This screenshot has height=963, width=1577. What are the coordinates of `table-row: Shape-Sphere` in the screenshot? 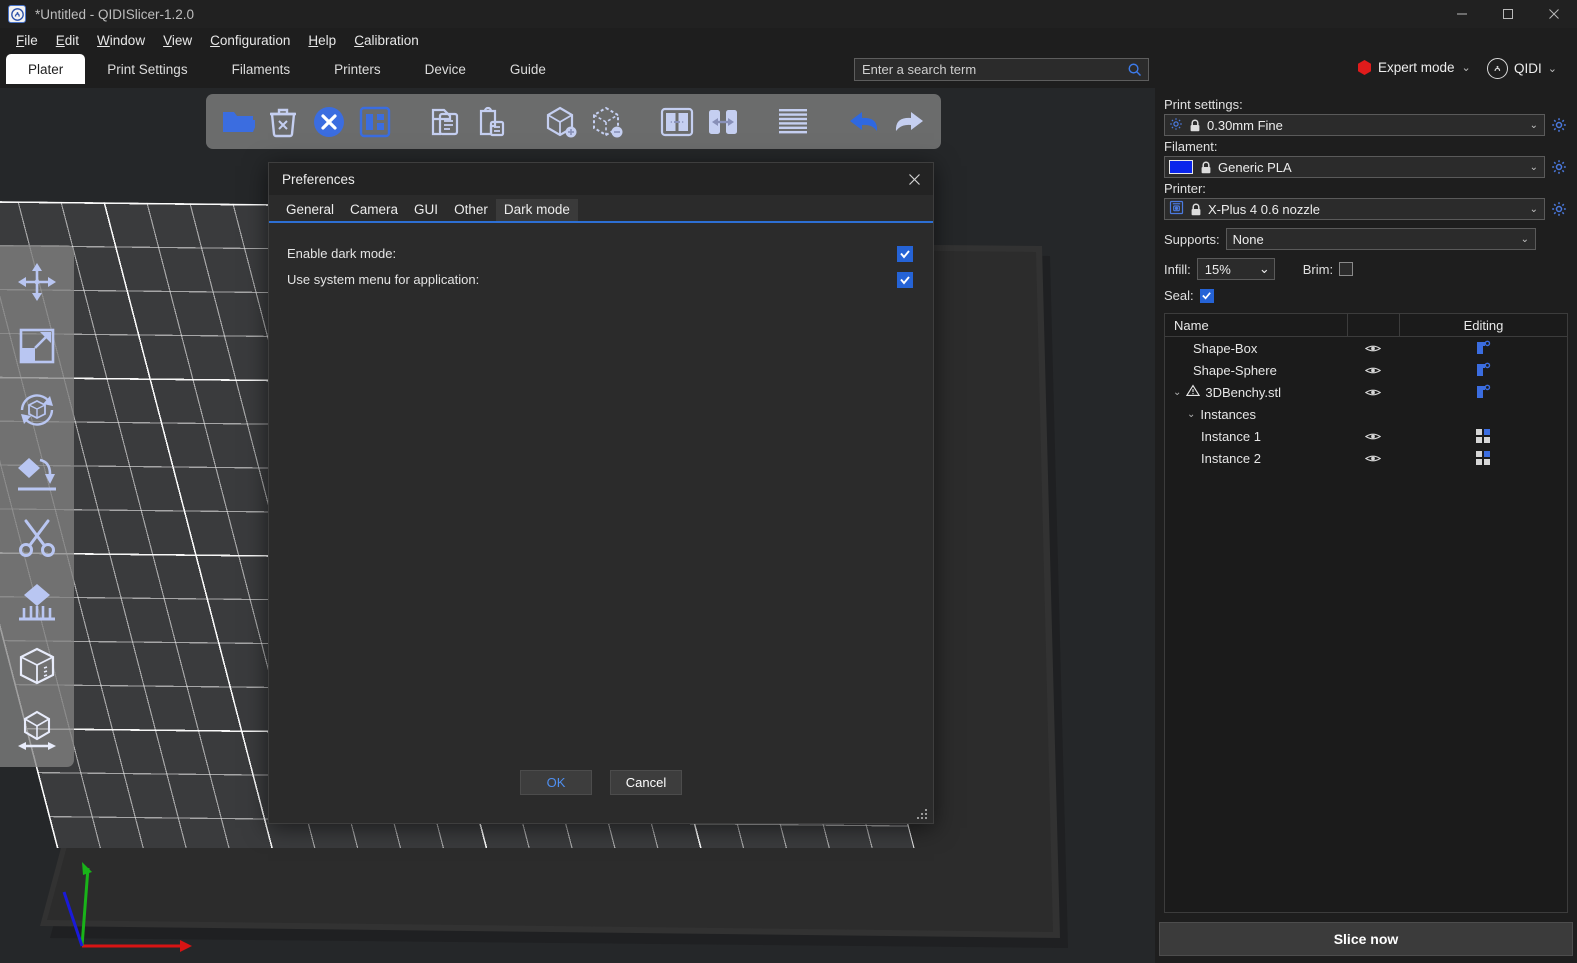 It's located at (1366, 370).